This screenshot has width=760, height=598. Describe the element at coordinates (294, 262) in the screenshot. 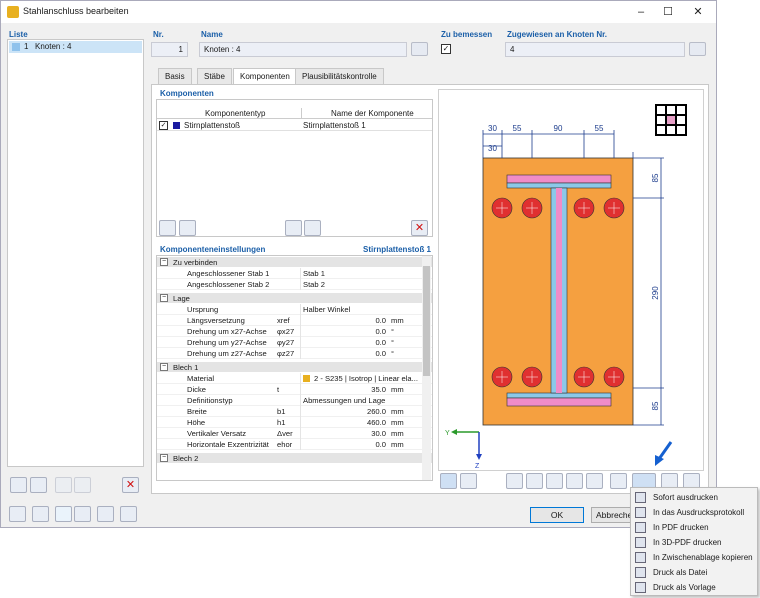

I see `section-header: − Zu verbinden` at that location.